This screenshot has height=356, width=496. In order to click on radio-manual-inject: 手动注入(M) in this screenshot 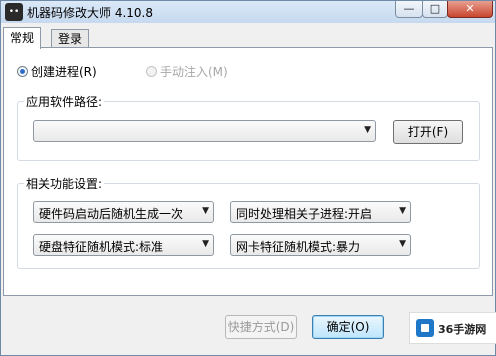, I will do `click(187, 71)`.